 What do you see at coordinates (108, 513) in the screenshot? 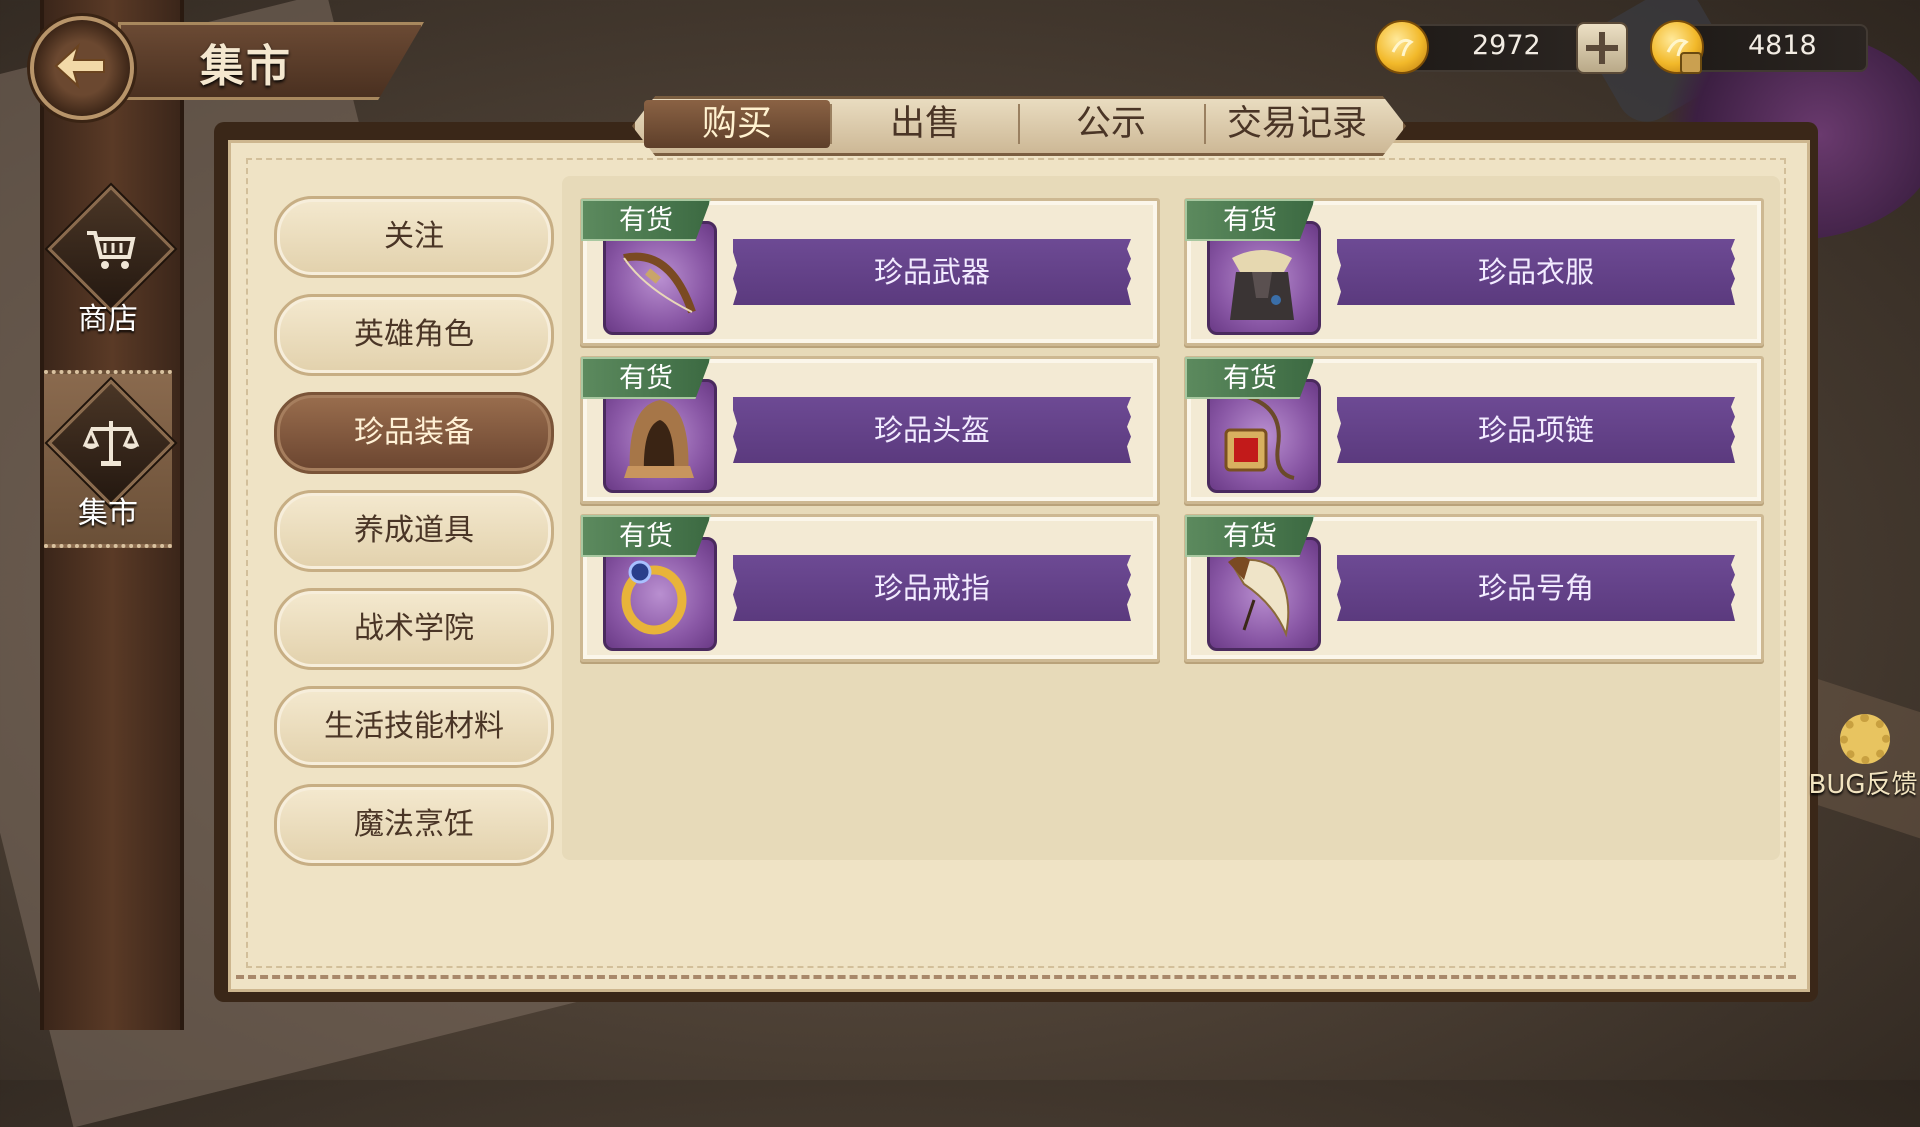
I see `side-nav-market-label: 集市` at bounding box center [108, 513].